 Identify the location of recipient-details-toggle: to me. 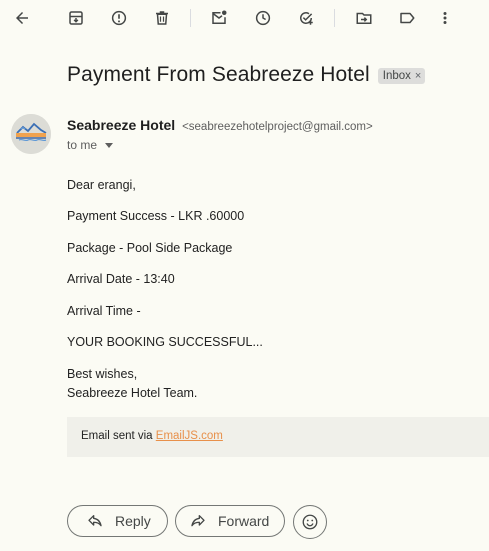
(90, 145).